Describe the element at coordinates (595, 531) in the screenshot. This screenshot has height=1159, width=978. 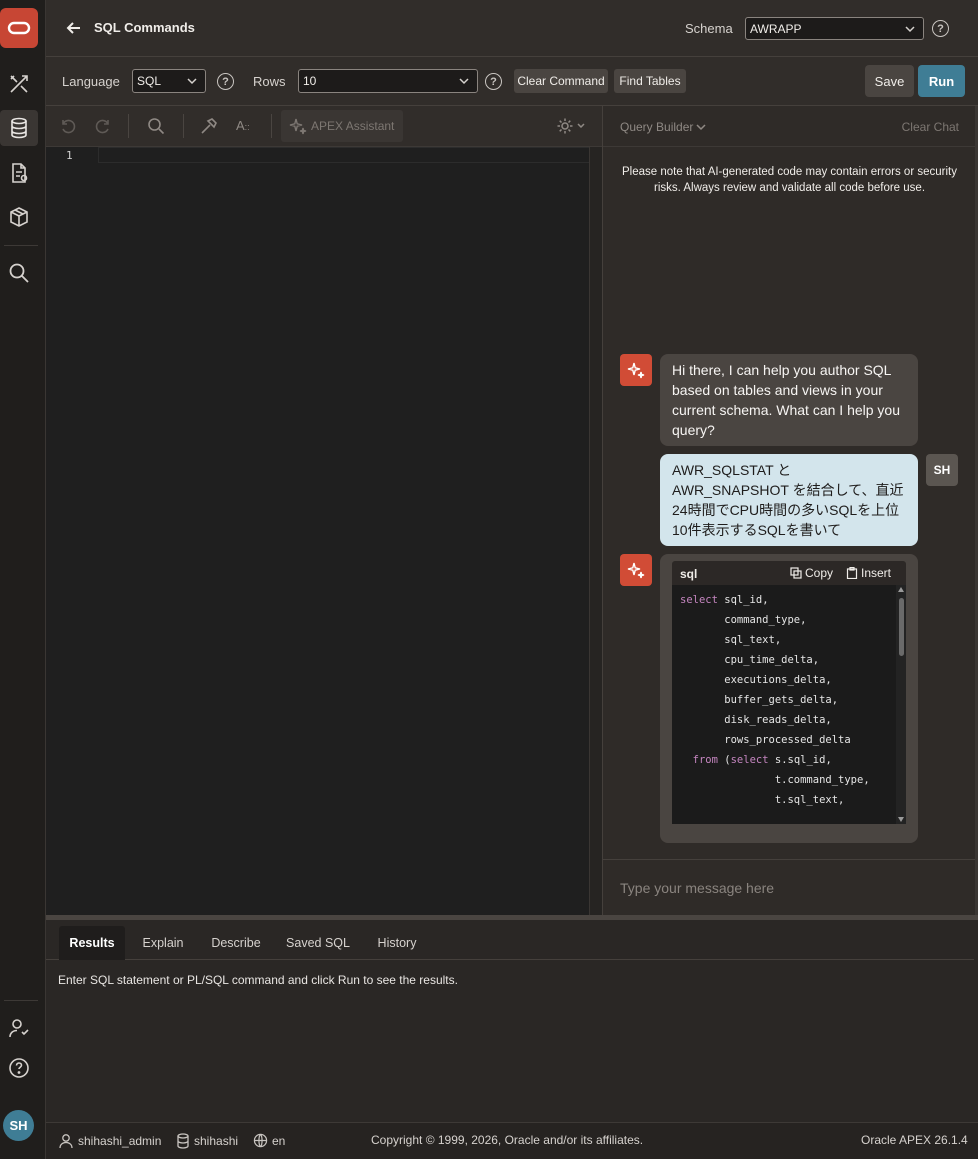
I see `editor-scrollbar` at that location.